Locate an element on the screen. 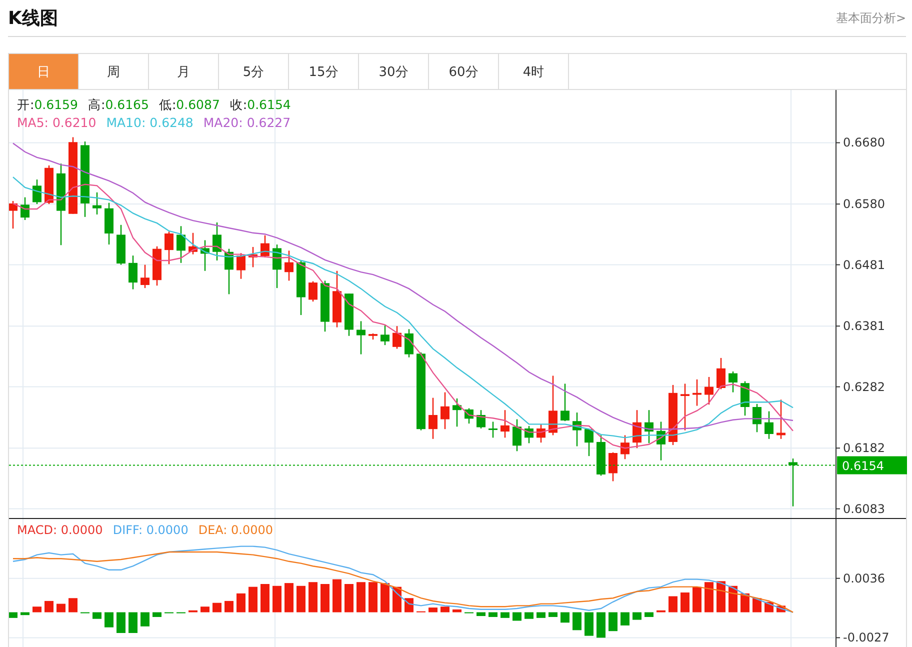 Image resolution: width=912 pixels, height=647 pixels. ma-value: MA5: 0.6210 is located at coordinates (56, 123).